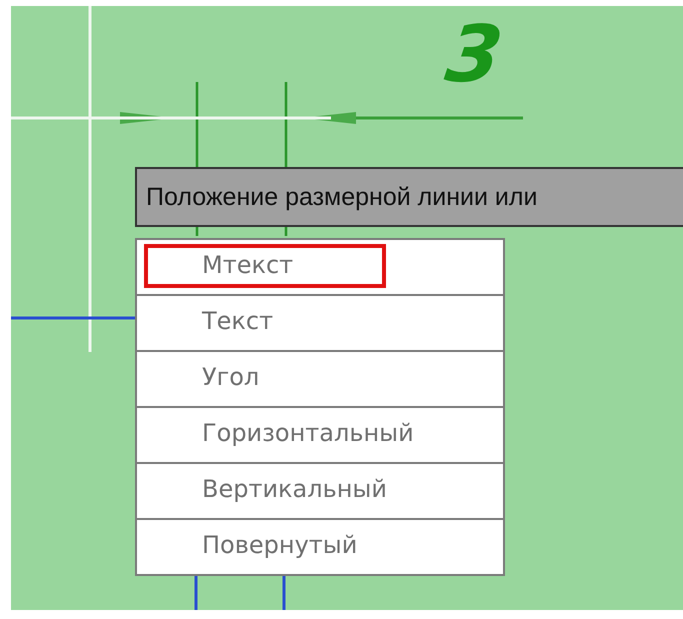 This screenshot has width=683, height=619. Describe the element at coordinates (320, 490) in the screenshot. I see `menu-item: Вертикальный` at that location.